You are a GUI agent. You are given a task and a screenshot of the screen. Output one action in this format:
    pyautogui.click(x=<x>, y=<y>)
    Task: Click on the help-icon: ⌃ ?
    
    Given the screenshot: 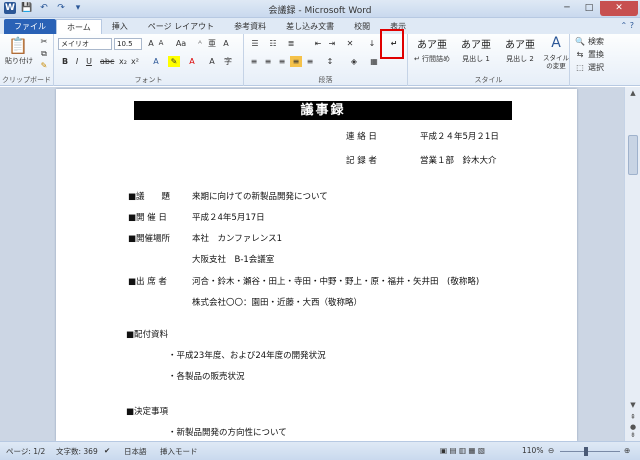 What is the action you would take?
    pyautogui.click(x=628, y=25)
    